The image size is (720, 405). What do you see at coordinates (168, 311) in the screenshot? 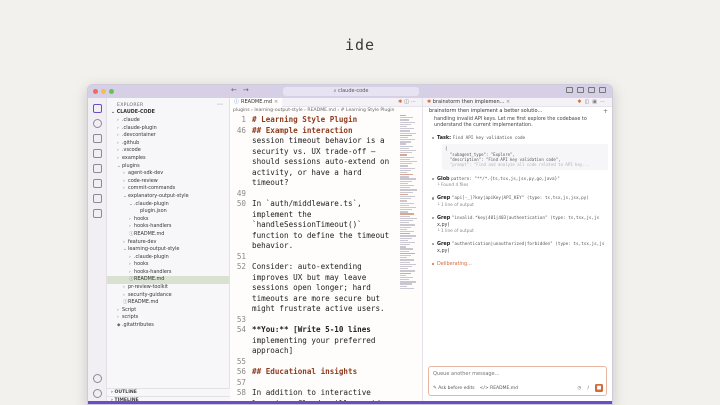
I see `tree-item: › Script` at bounding box center [168, 311].